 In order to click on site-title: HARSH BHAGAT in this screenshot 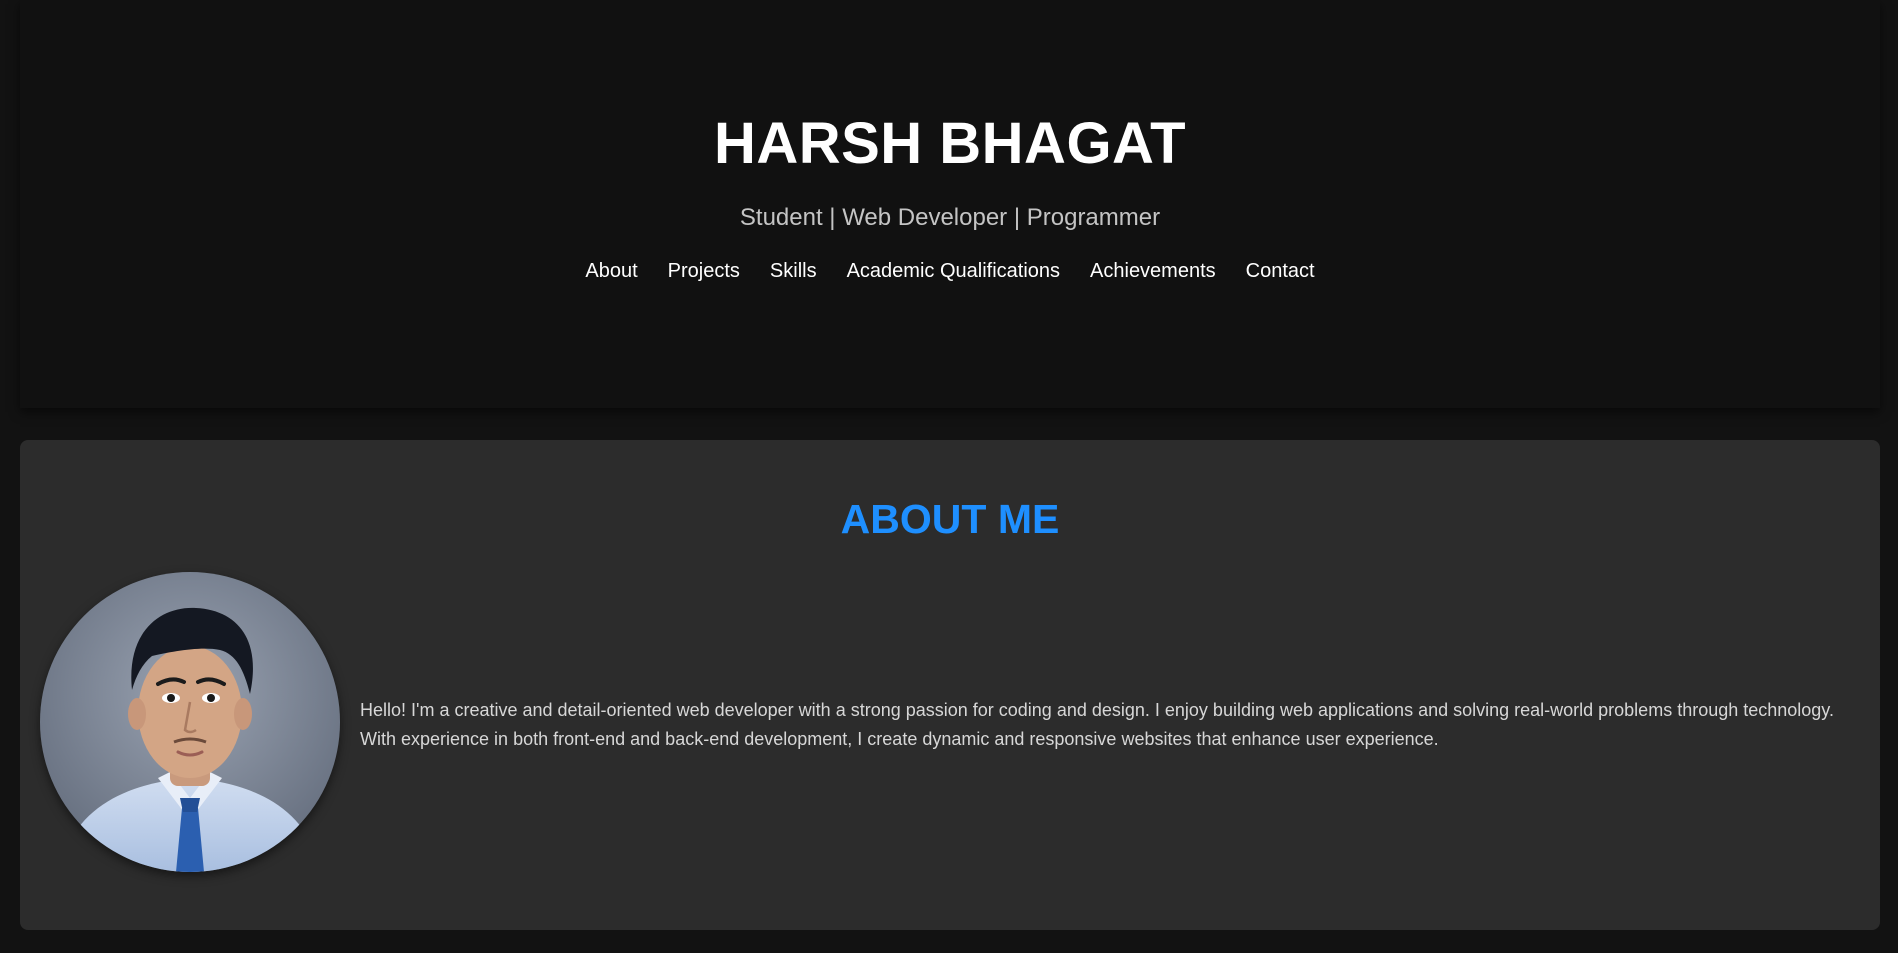, I will do `click(950, 143)`.